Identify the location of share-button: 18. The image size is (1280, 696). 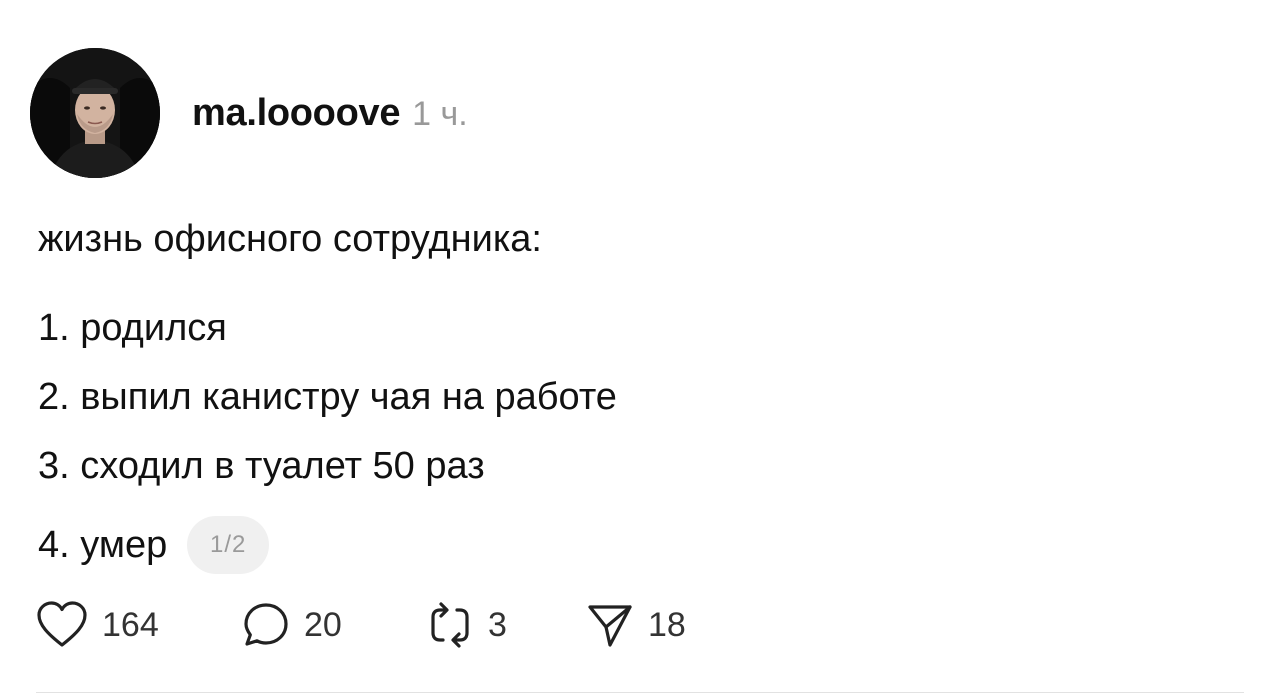
(636, 625).